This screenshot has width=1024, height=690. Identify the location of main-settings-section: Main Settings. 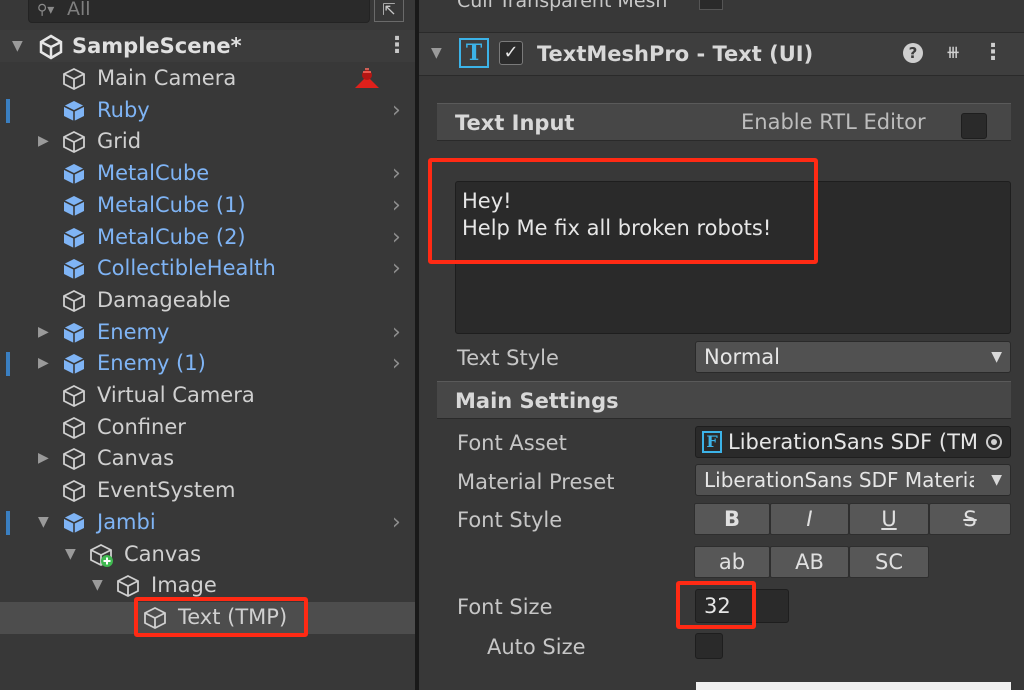
(724, 400).